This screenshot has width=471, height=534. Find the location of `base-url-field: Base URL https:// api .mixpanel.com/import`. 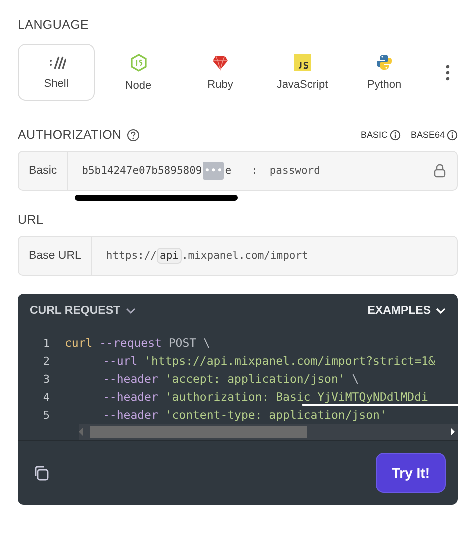

base-url-field: Base URL https:// api .mixpanel.com/import is located at coordinates (238, 256).